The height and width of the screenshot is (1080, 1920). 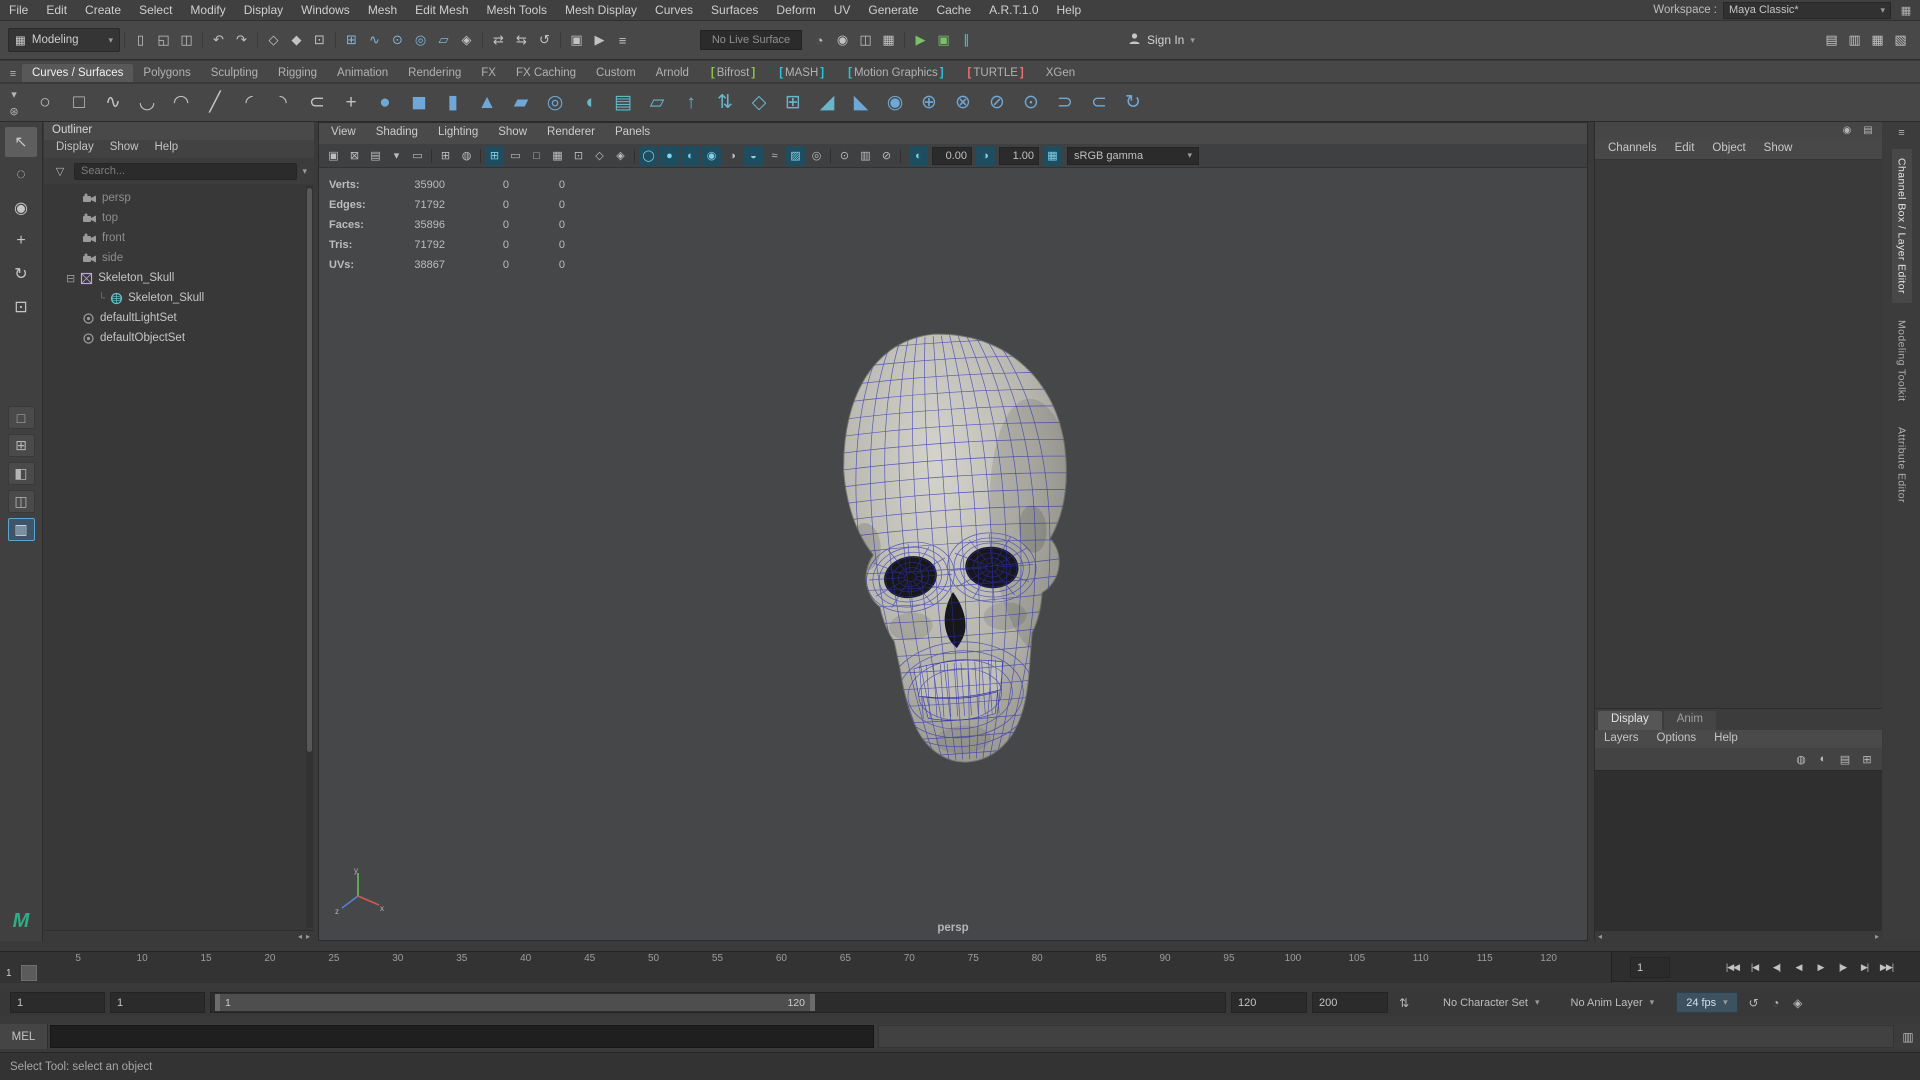 I want to click on toggle-layer-visibility-icon: ◍, so click(x=1801, y=759).